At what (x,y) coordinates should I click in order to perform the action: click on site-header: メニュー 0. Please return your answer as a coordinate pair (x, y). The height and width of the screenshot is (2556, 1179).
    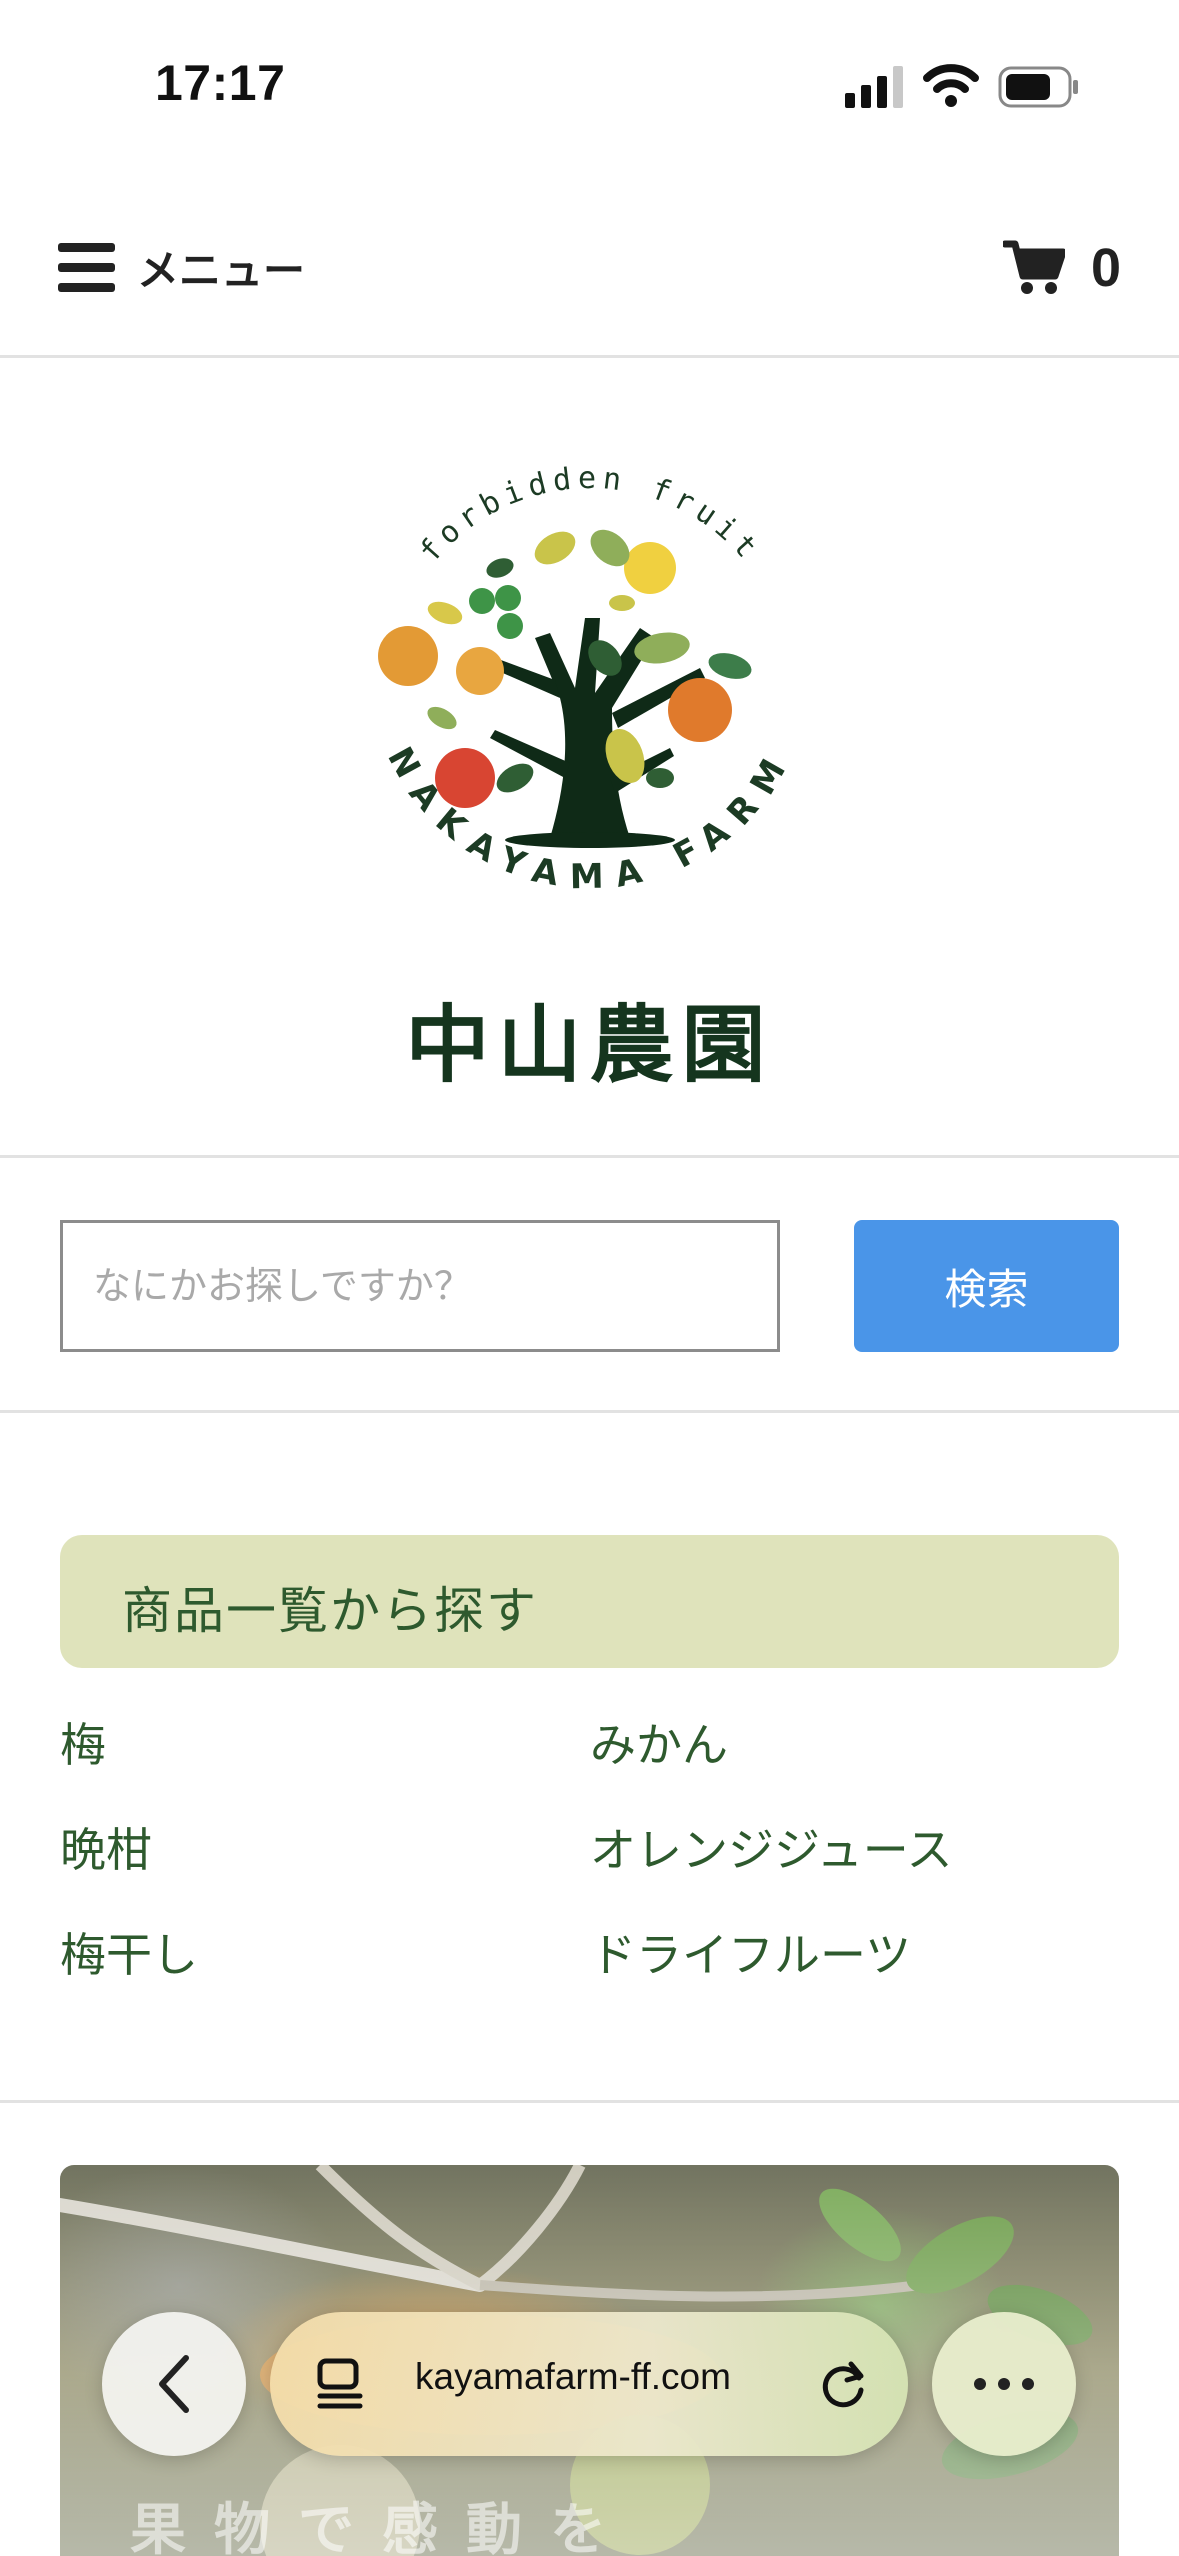
    Looking at the image, I should click on (589, 266).